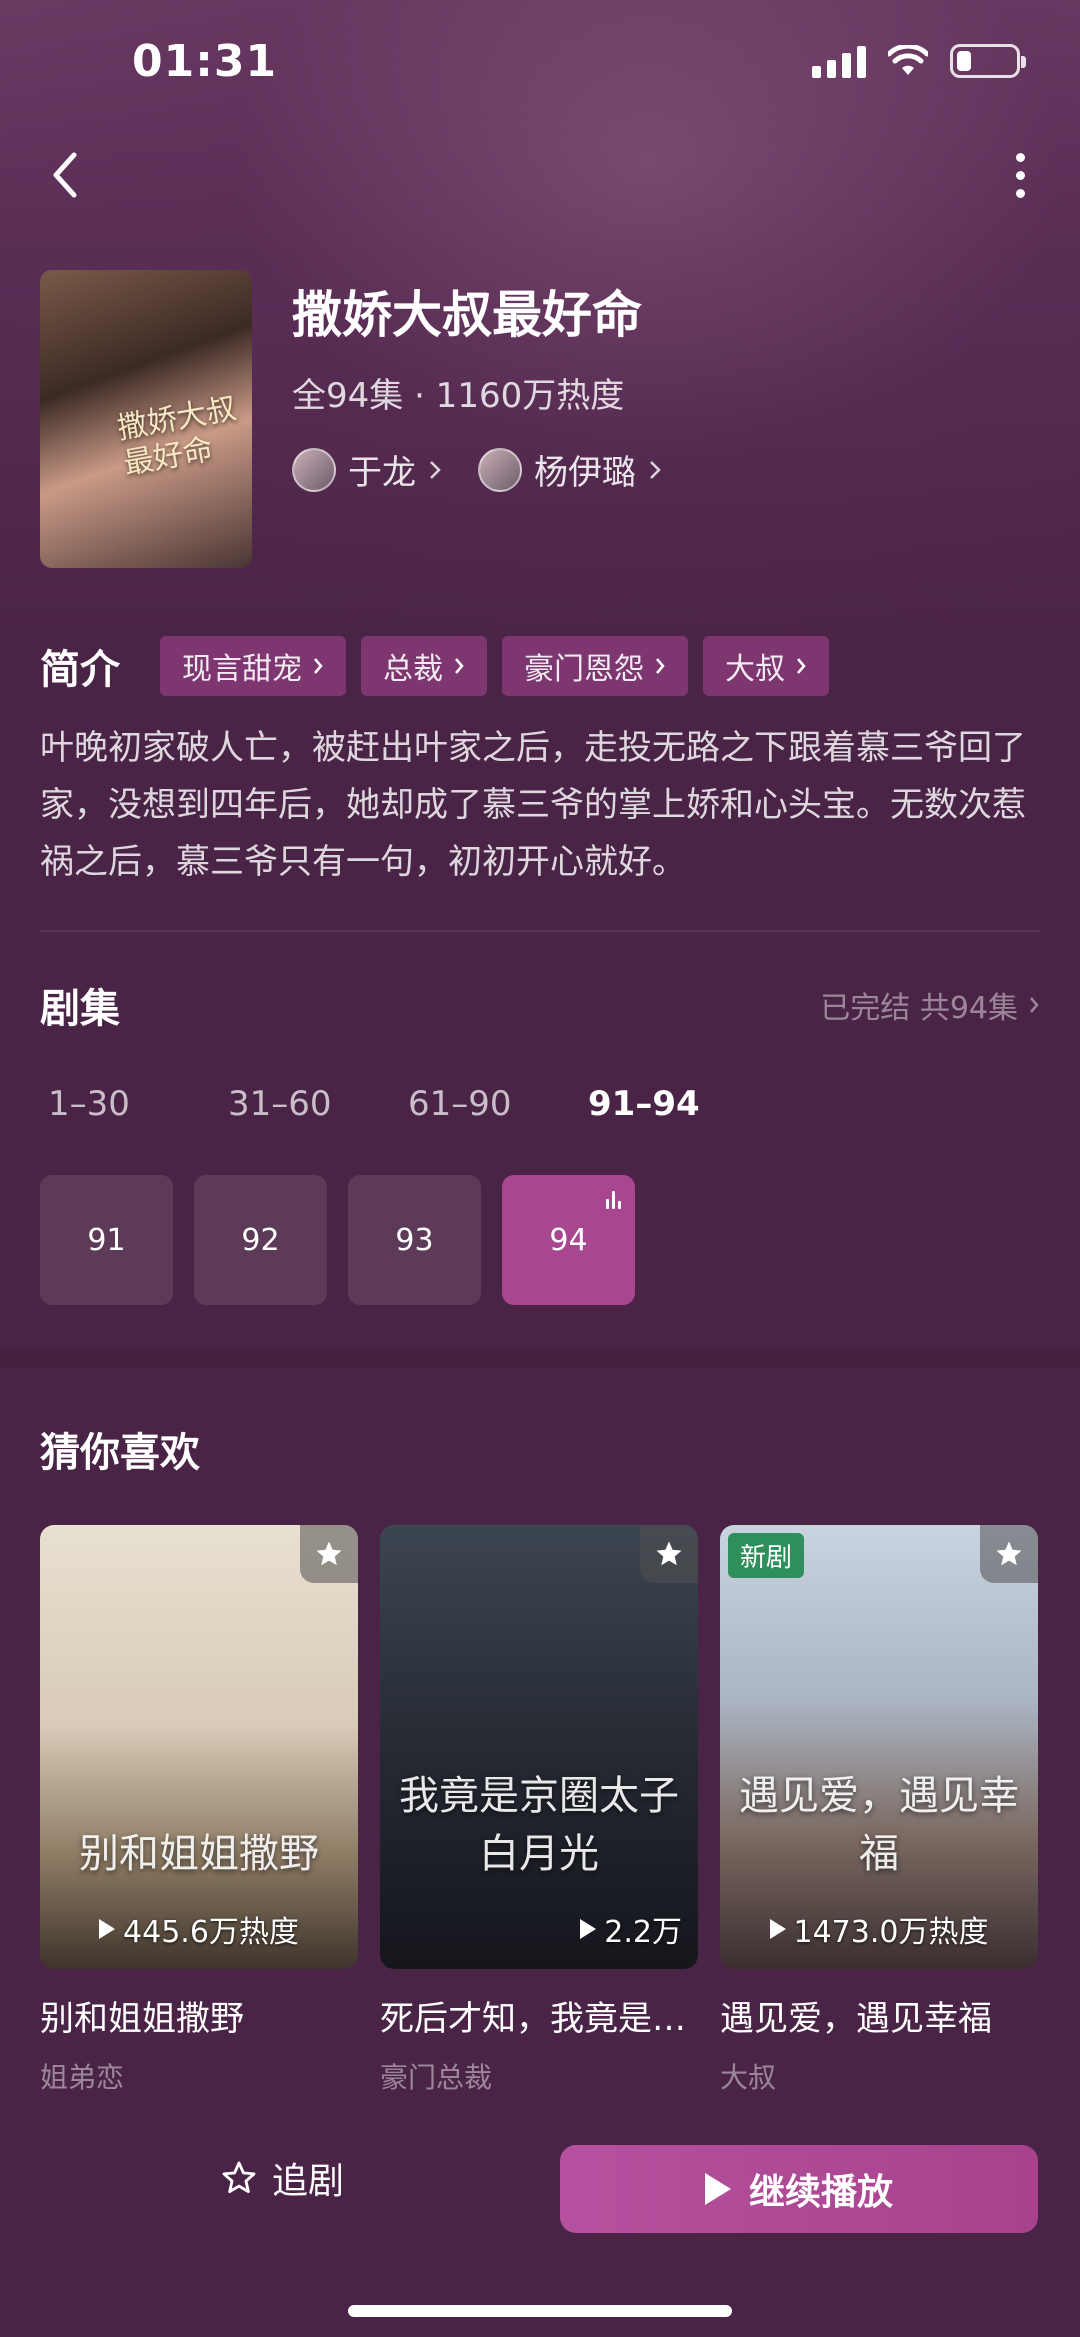  What do you see at coordinates (413, 669) in the screenshot?
I see `tag-label: 总裁` at bounding box center [413, 669].